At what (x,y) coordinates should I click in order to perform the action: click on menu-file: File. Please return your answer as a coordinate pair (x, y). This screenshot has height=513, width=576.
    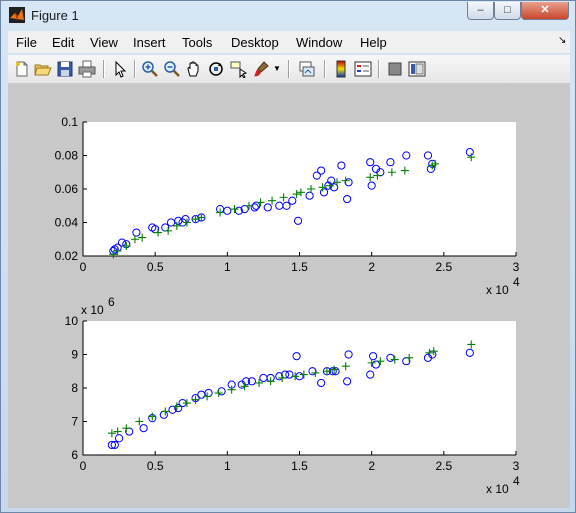
    Looking at the image, I should click on (26, 42).